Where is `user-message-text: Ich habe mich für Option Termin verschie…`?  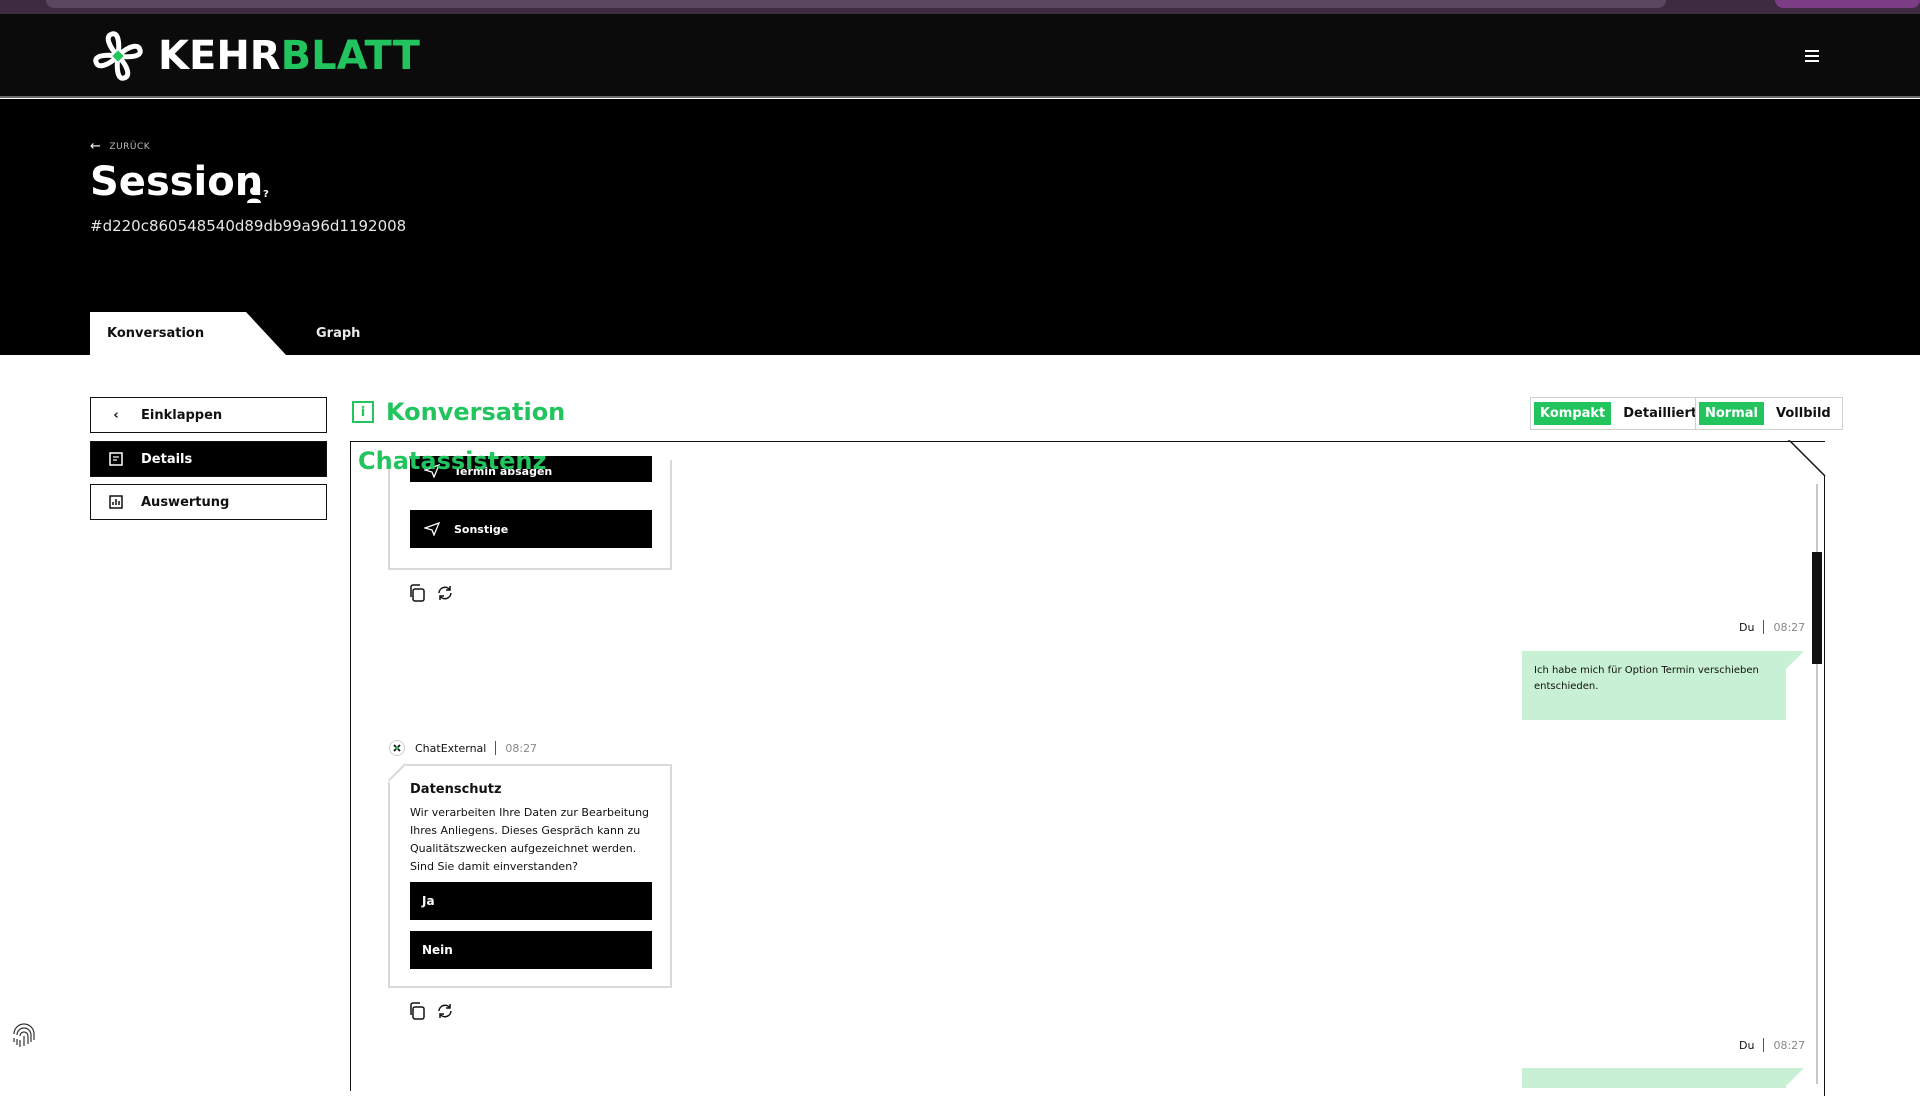 user-message-text: Ich habe mich für Option Termin verschie… is located at coordinates (1646, 678).